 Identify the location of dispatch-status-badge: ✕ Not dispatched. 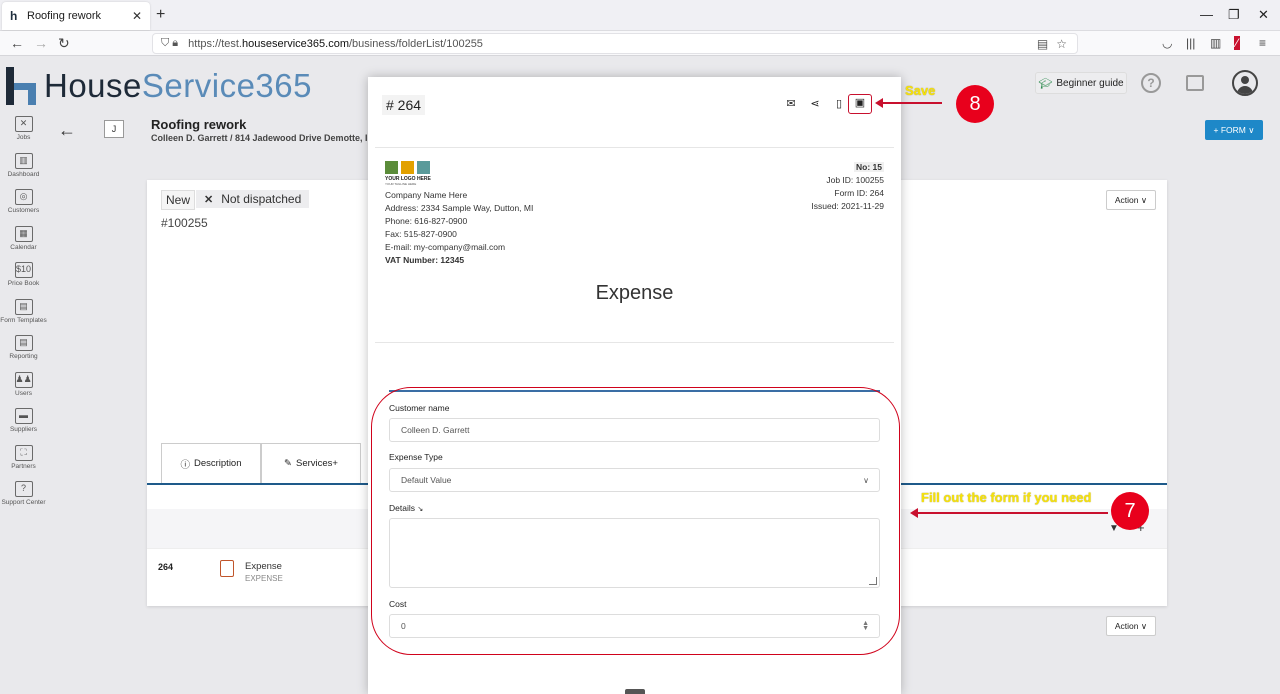
(253, 199).